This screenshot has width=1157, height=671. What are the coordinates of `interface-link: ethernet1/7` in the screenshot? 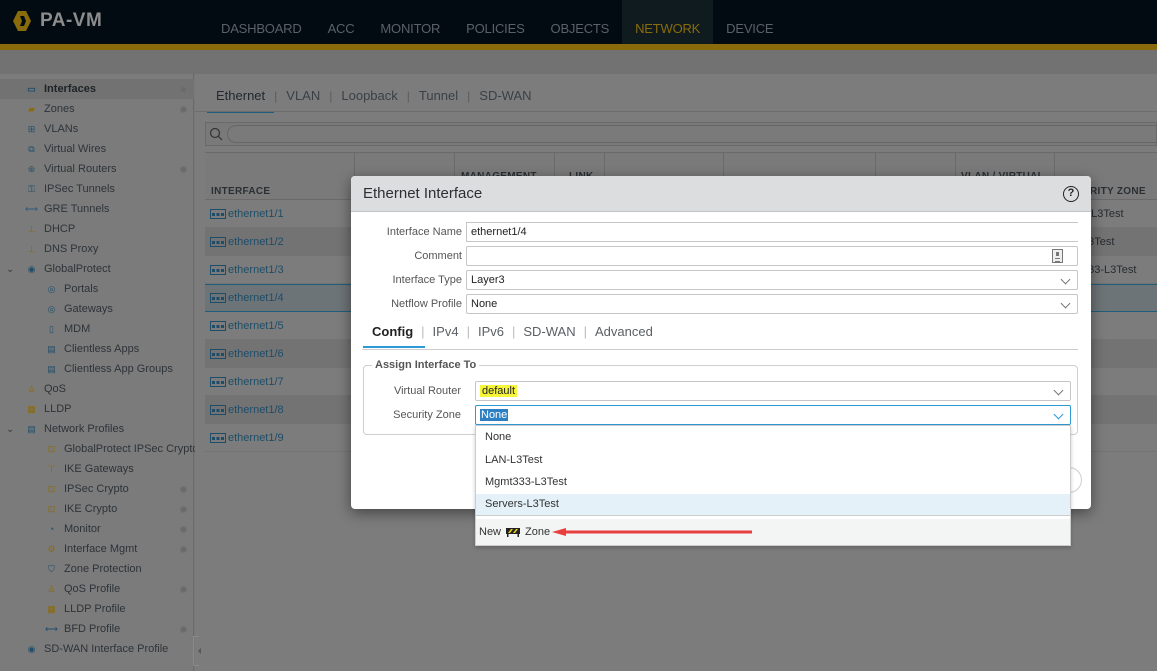 It's located at (256, 382).